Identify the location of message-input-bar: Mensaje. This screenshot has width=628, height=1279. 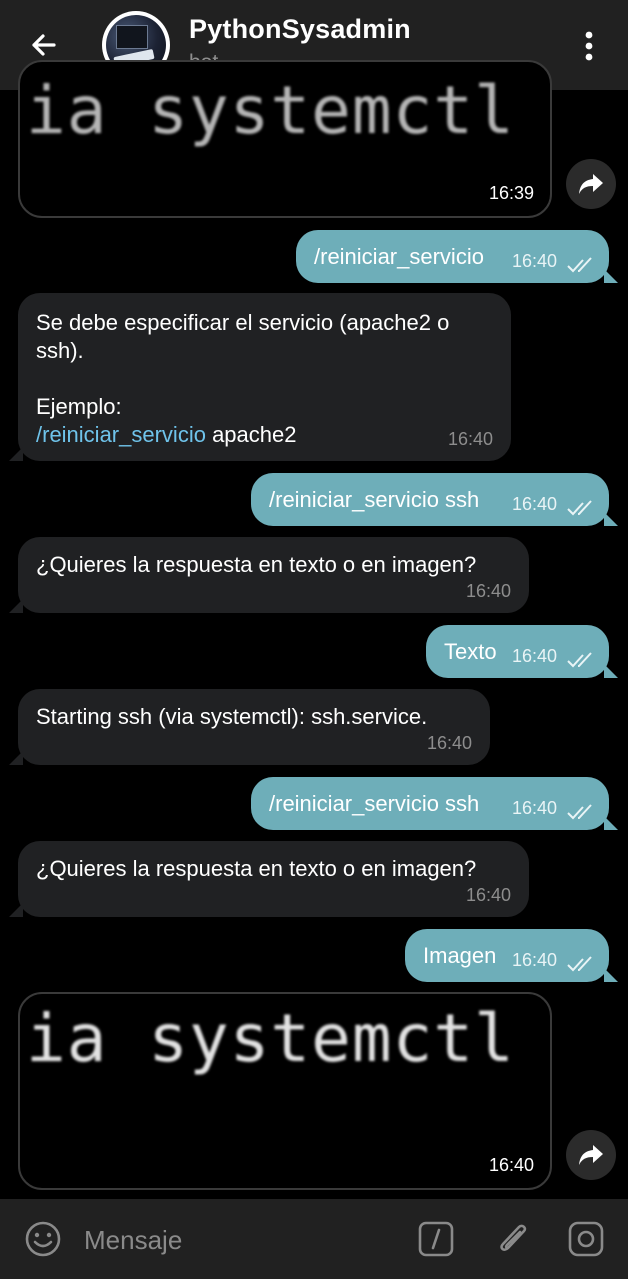
(314, 1239).